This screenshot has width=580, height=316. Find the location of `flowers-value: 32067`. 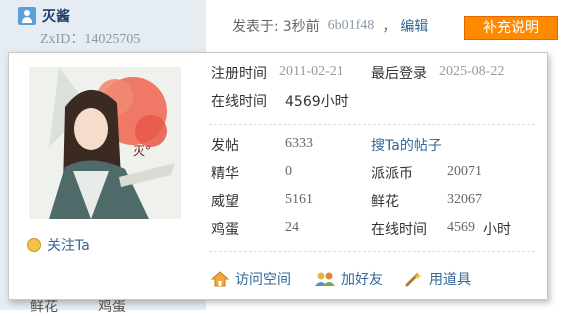

flowers-value: 32067 is located at coordinates (464, 199).